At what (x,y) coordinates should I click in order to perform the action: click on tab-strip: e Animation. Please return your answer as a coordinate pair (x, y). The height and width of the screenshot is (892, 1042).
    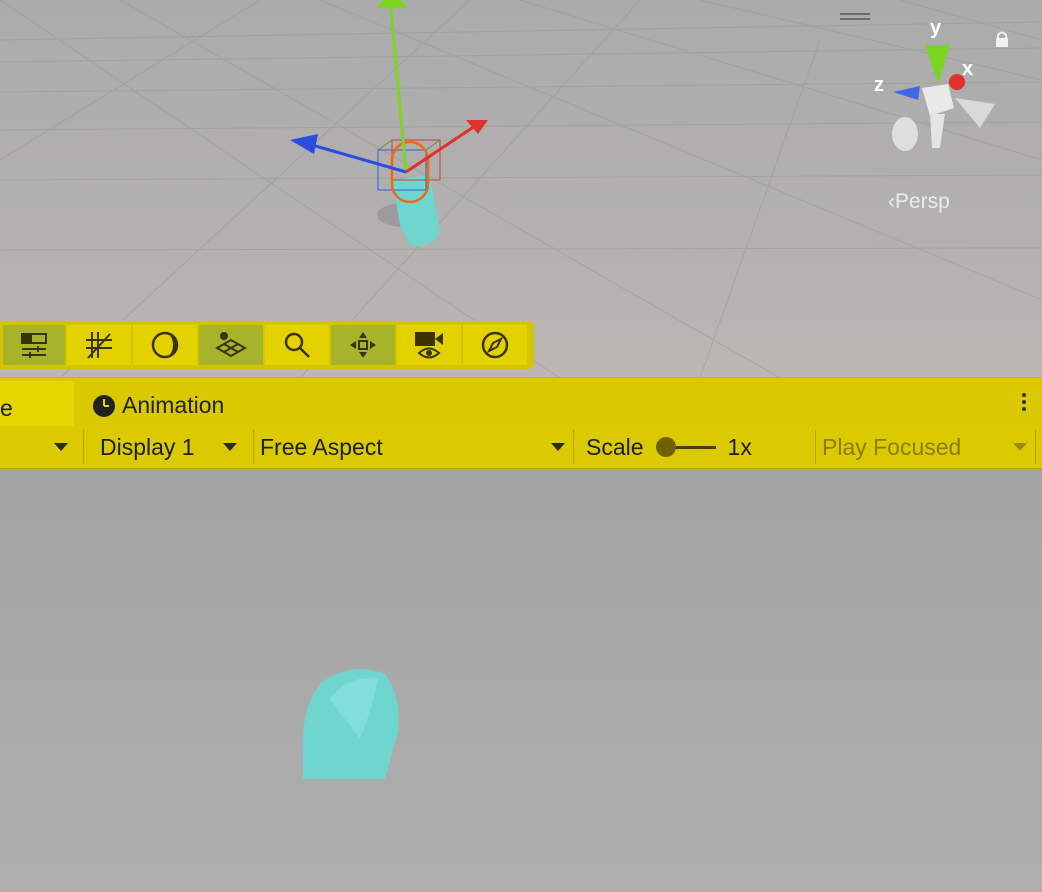
    Looking at the image, I should click on (521, 401).